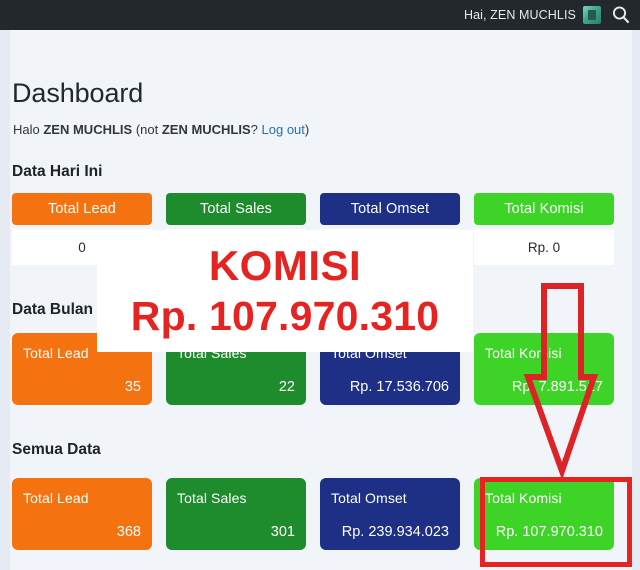 The width and height of the screenshot is (640, 570). Describe the element at coordinates (544, 209) in the screenshot. I see `card-header: Total Komisi` at that location.